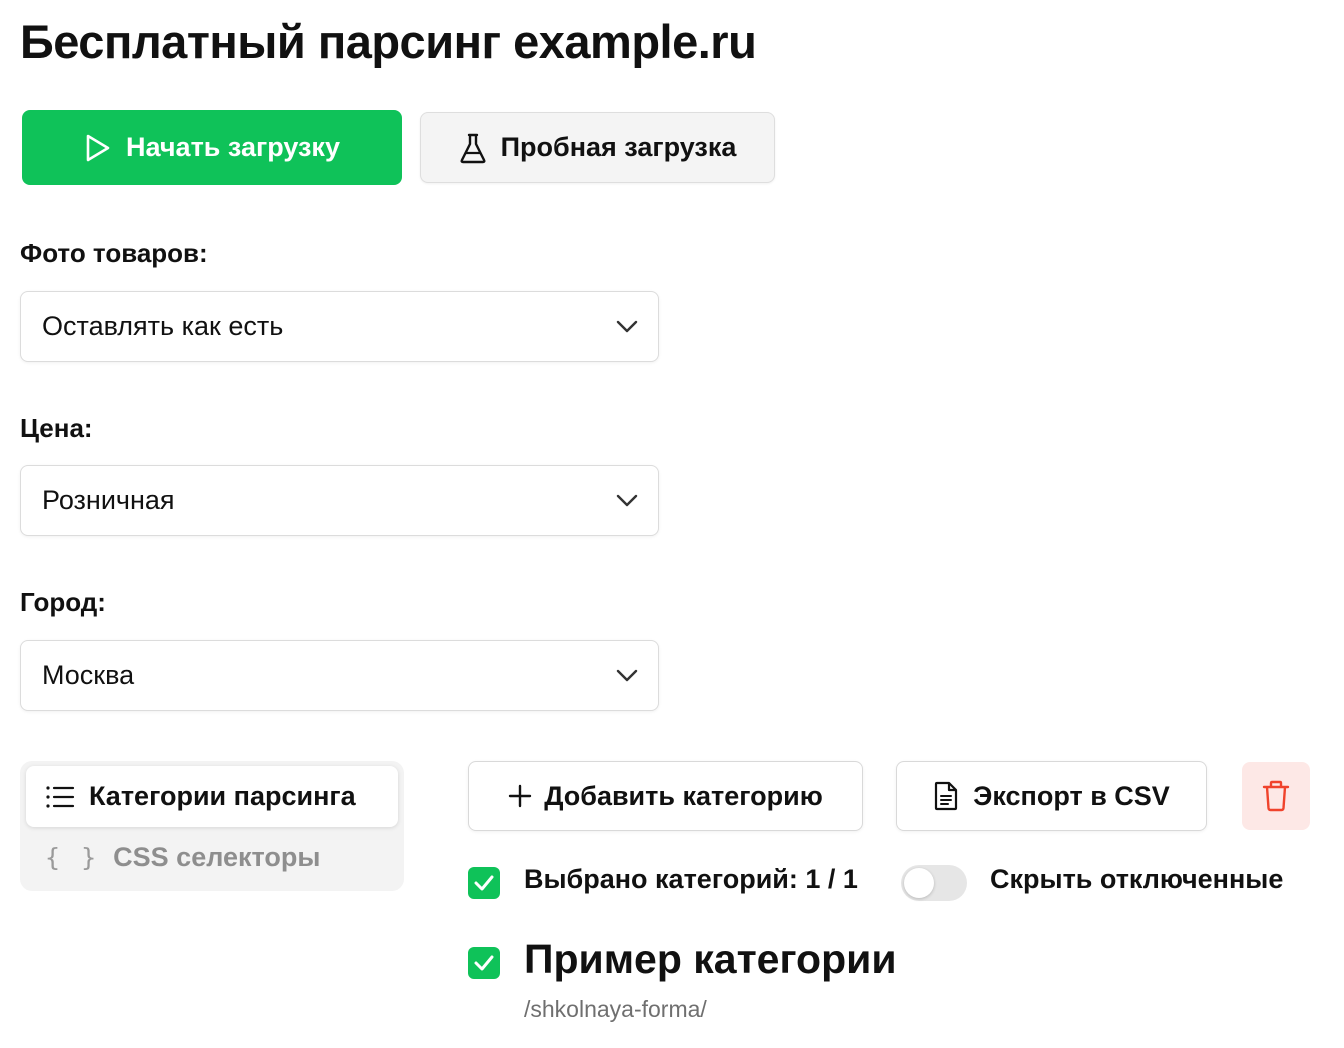 The height and width of the screenshot is (1048, 1344). Describe the element at coordinates (88, 675) in the screenshot. I see `city-select-value: Москва` at that location.